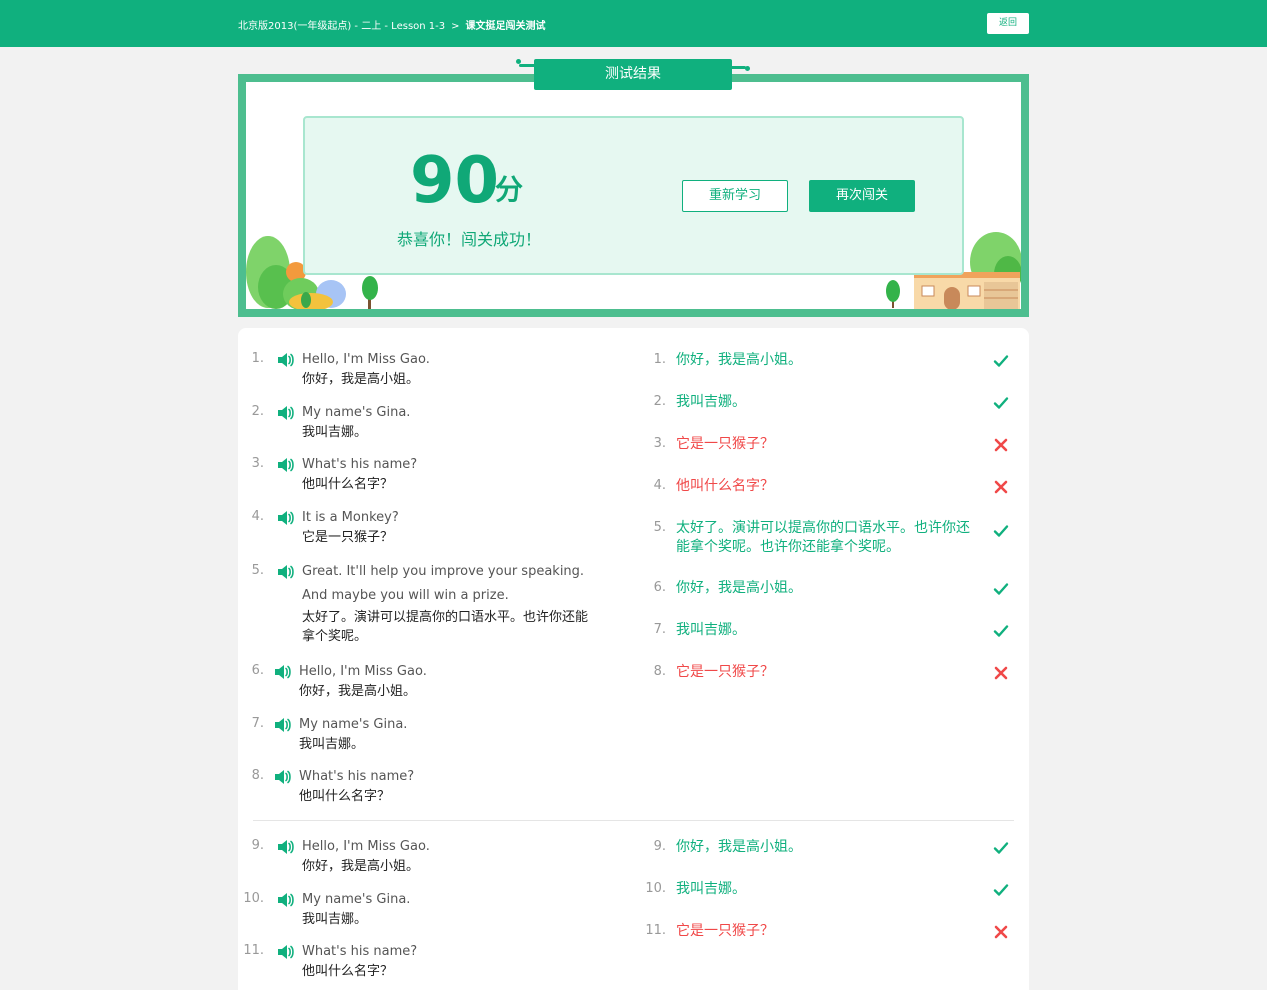 Image resolution: width=1267 pixels, height=990 pixels. Describe the element at coordinates (257, 570) in the screenshot. I see `sentence-number: 5.` at that location.